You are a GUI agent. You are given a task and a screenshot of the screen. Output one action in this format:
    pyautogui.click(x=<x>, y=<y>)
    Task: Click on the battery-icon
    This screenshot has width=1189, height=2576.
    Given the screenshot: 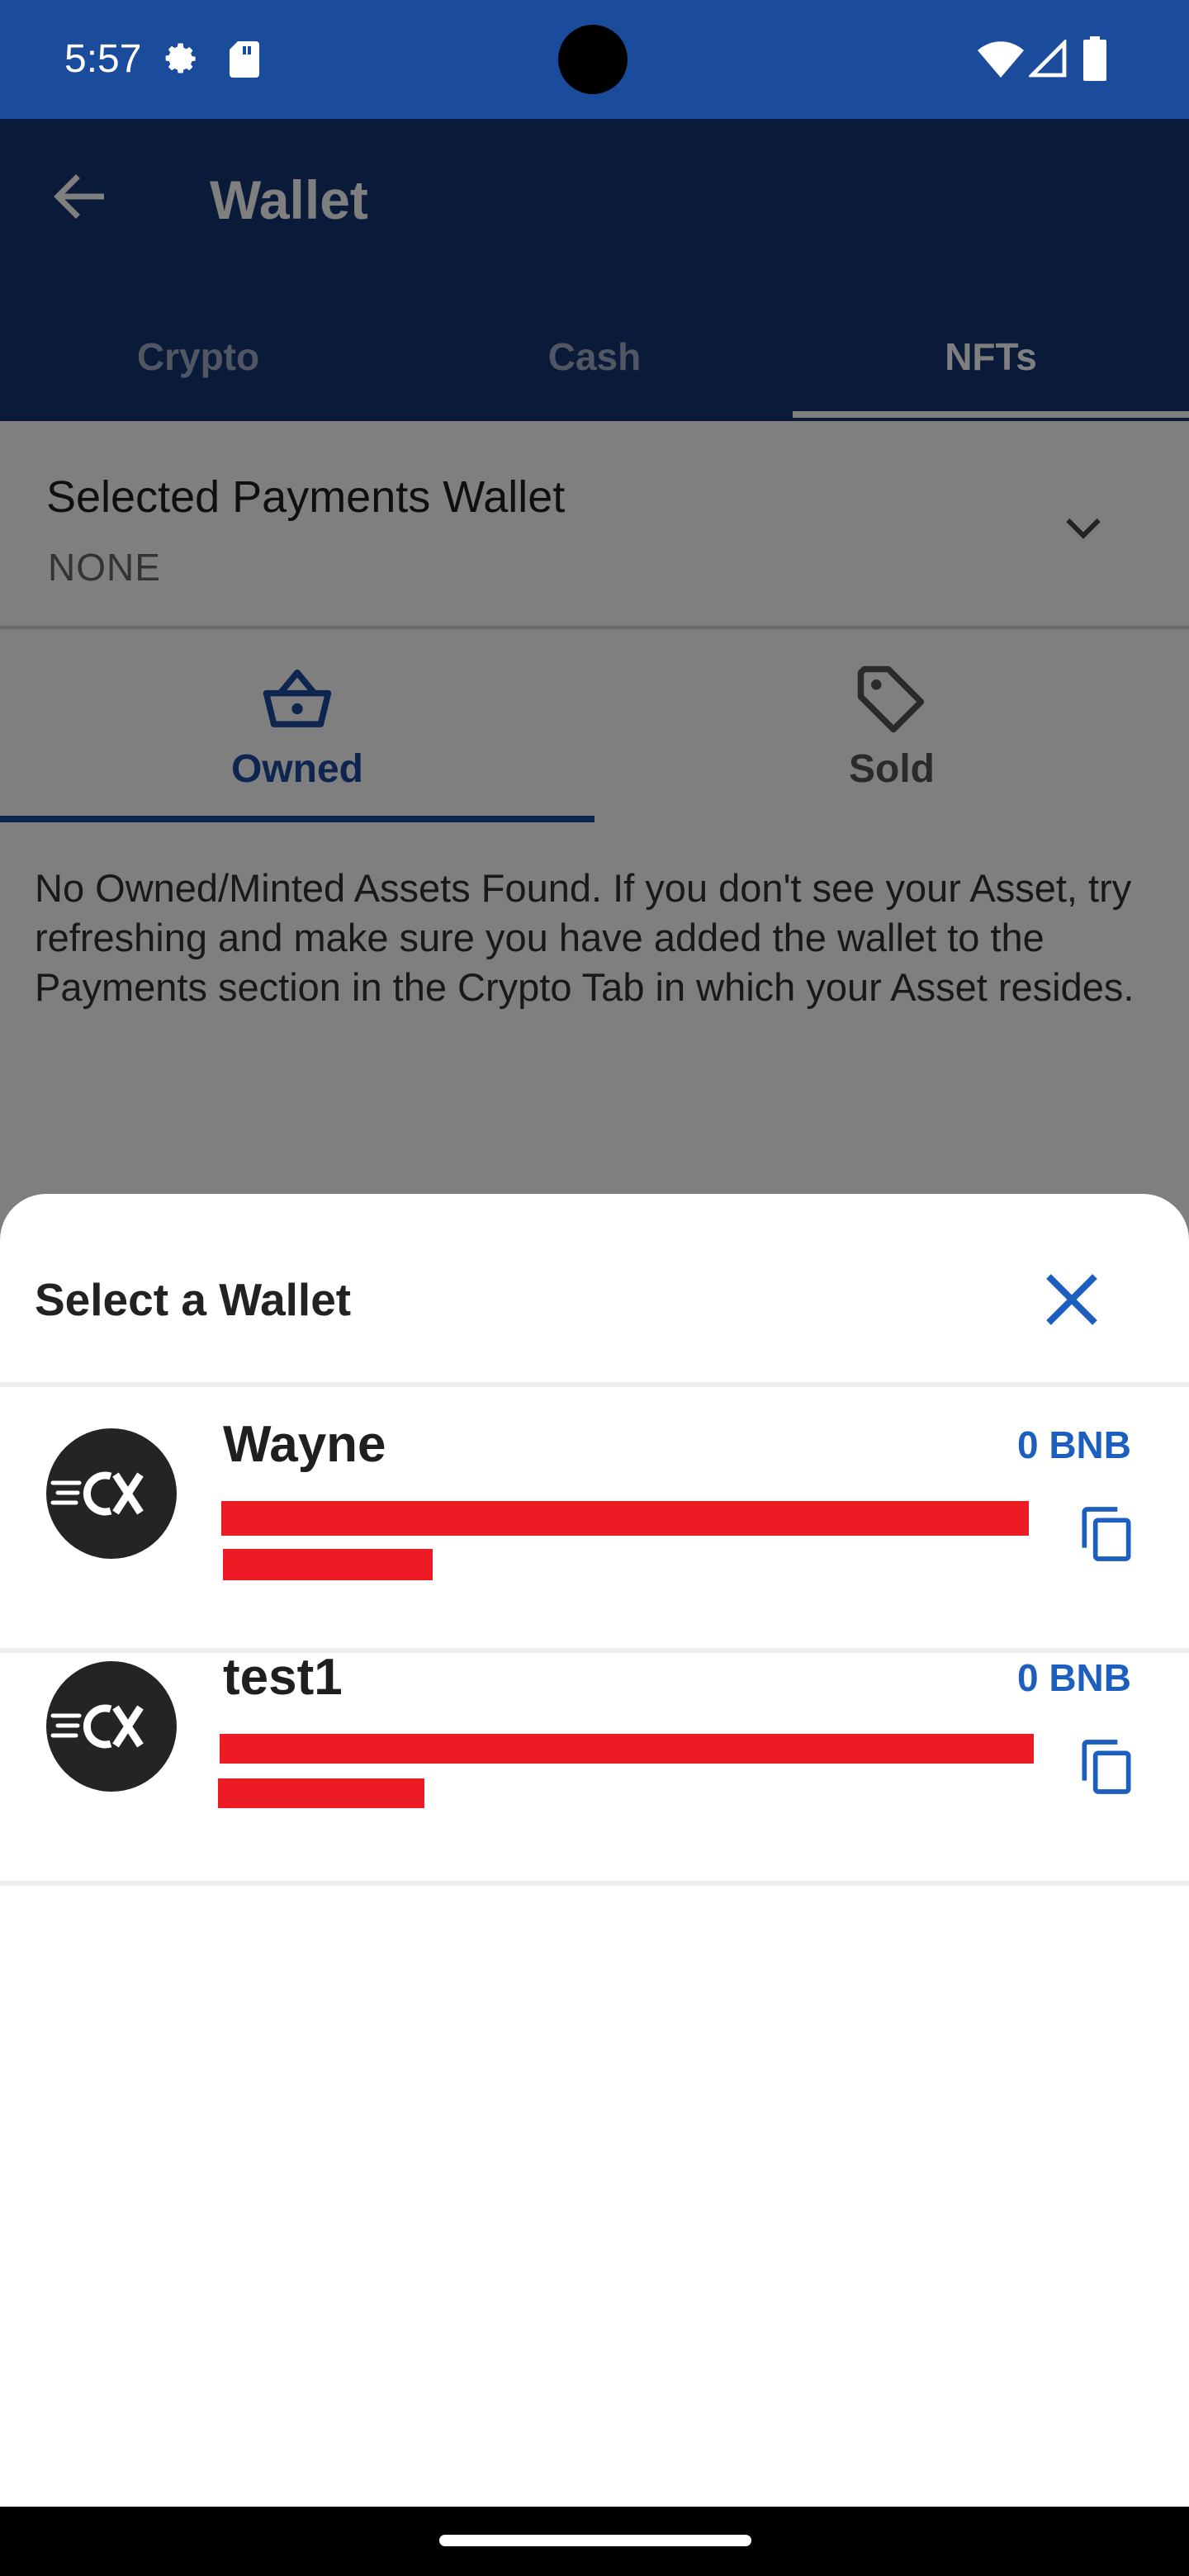 What is the action you would take?
    pyautogui.click(x=1094, y=58)
    